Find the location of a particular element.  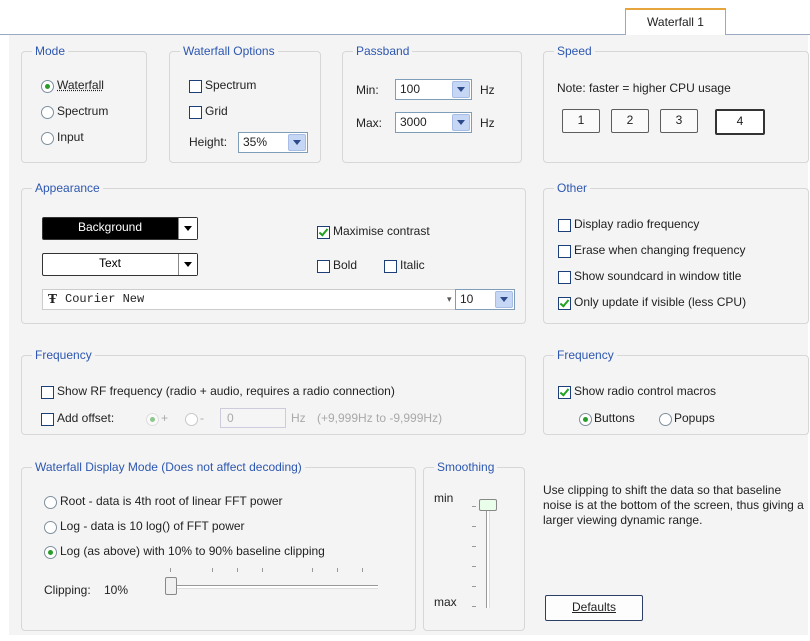

background-color-button: Background is located at coordinates (120, 228).